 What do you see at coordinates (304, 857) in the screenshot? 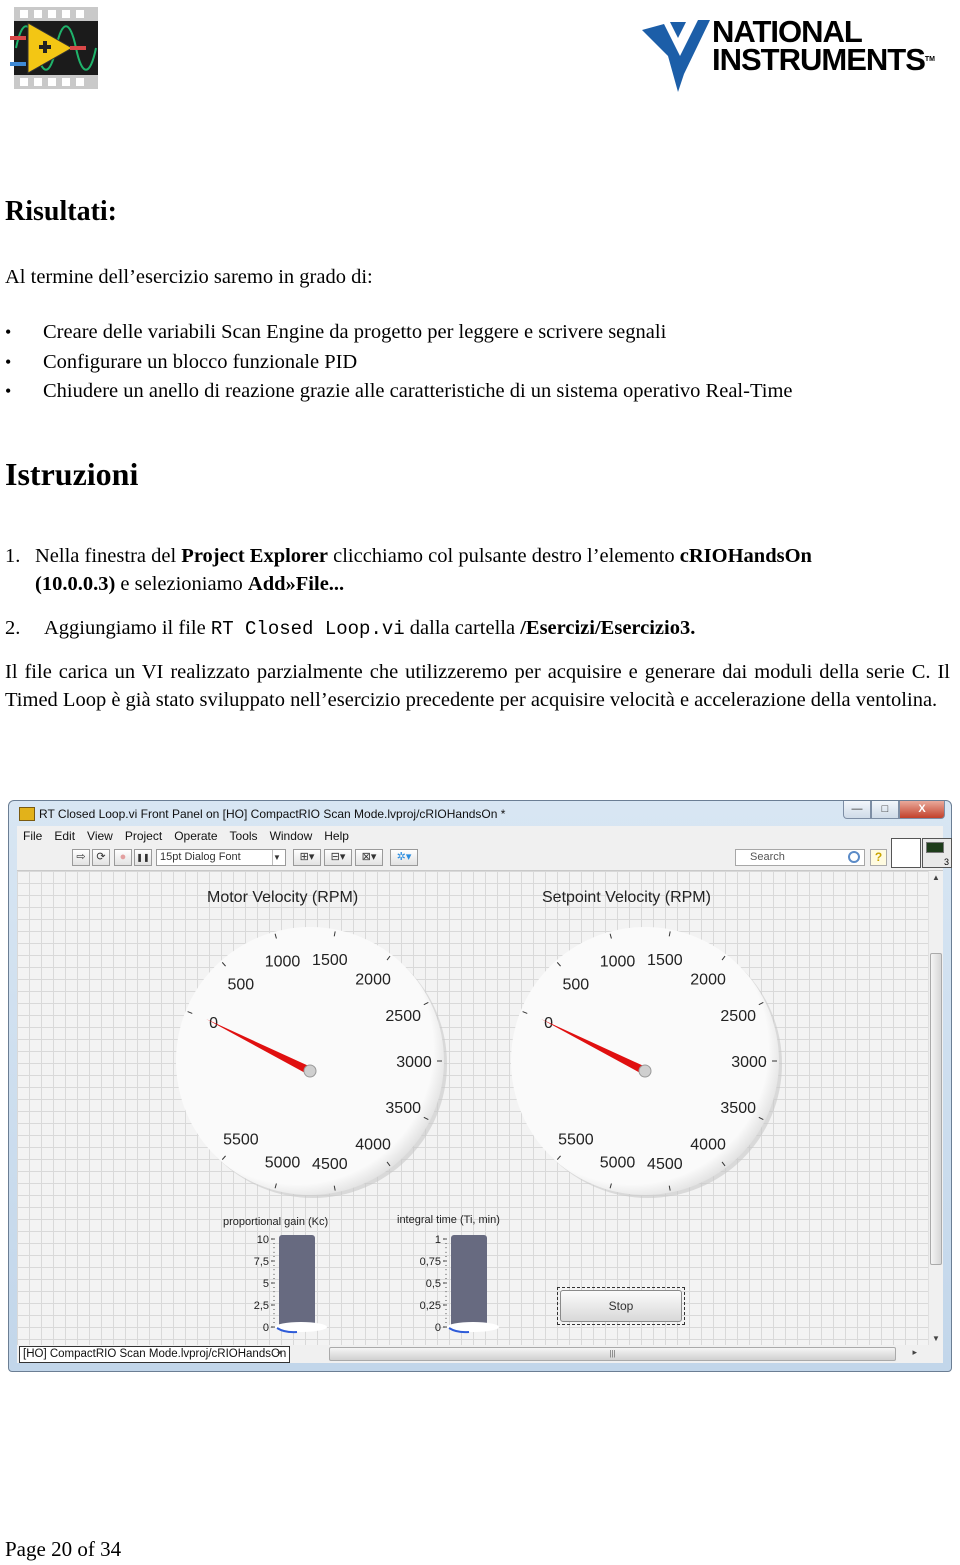
I see `align-icon: ⊞` at bounding box center [304, 857].